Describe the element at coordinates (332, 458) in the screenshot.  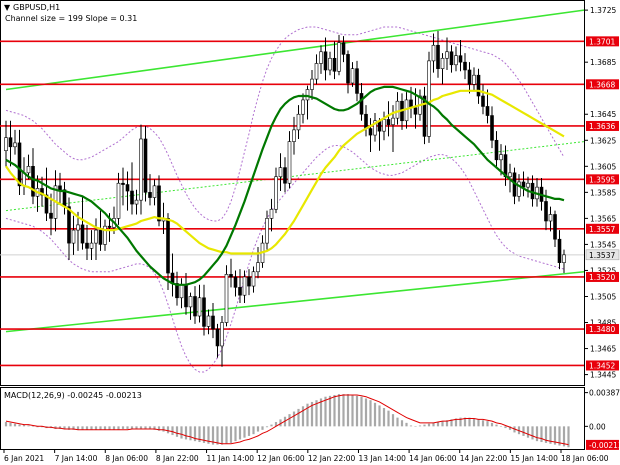
I see `time-tick-label: 12 Jan 22:00` at that location.